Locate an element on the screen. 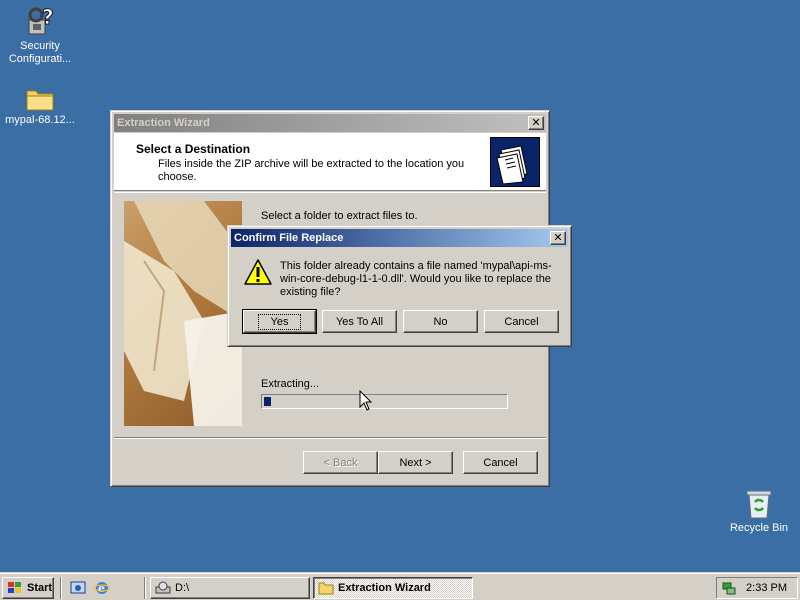  internet-explorer-icon: e is located at coordinates (102, 588).